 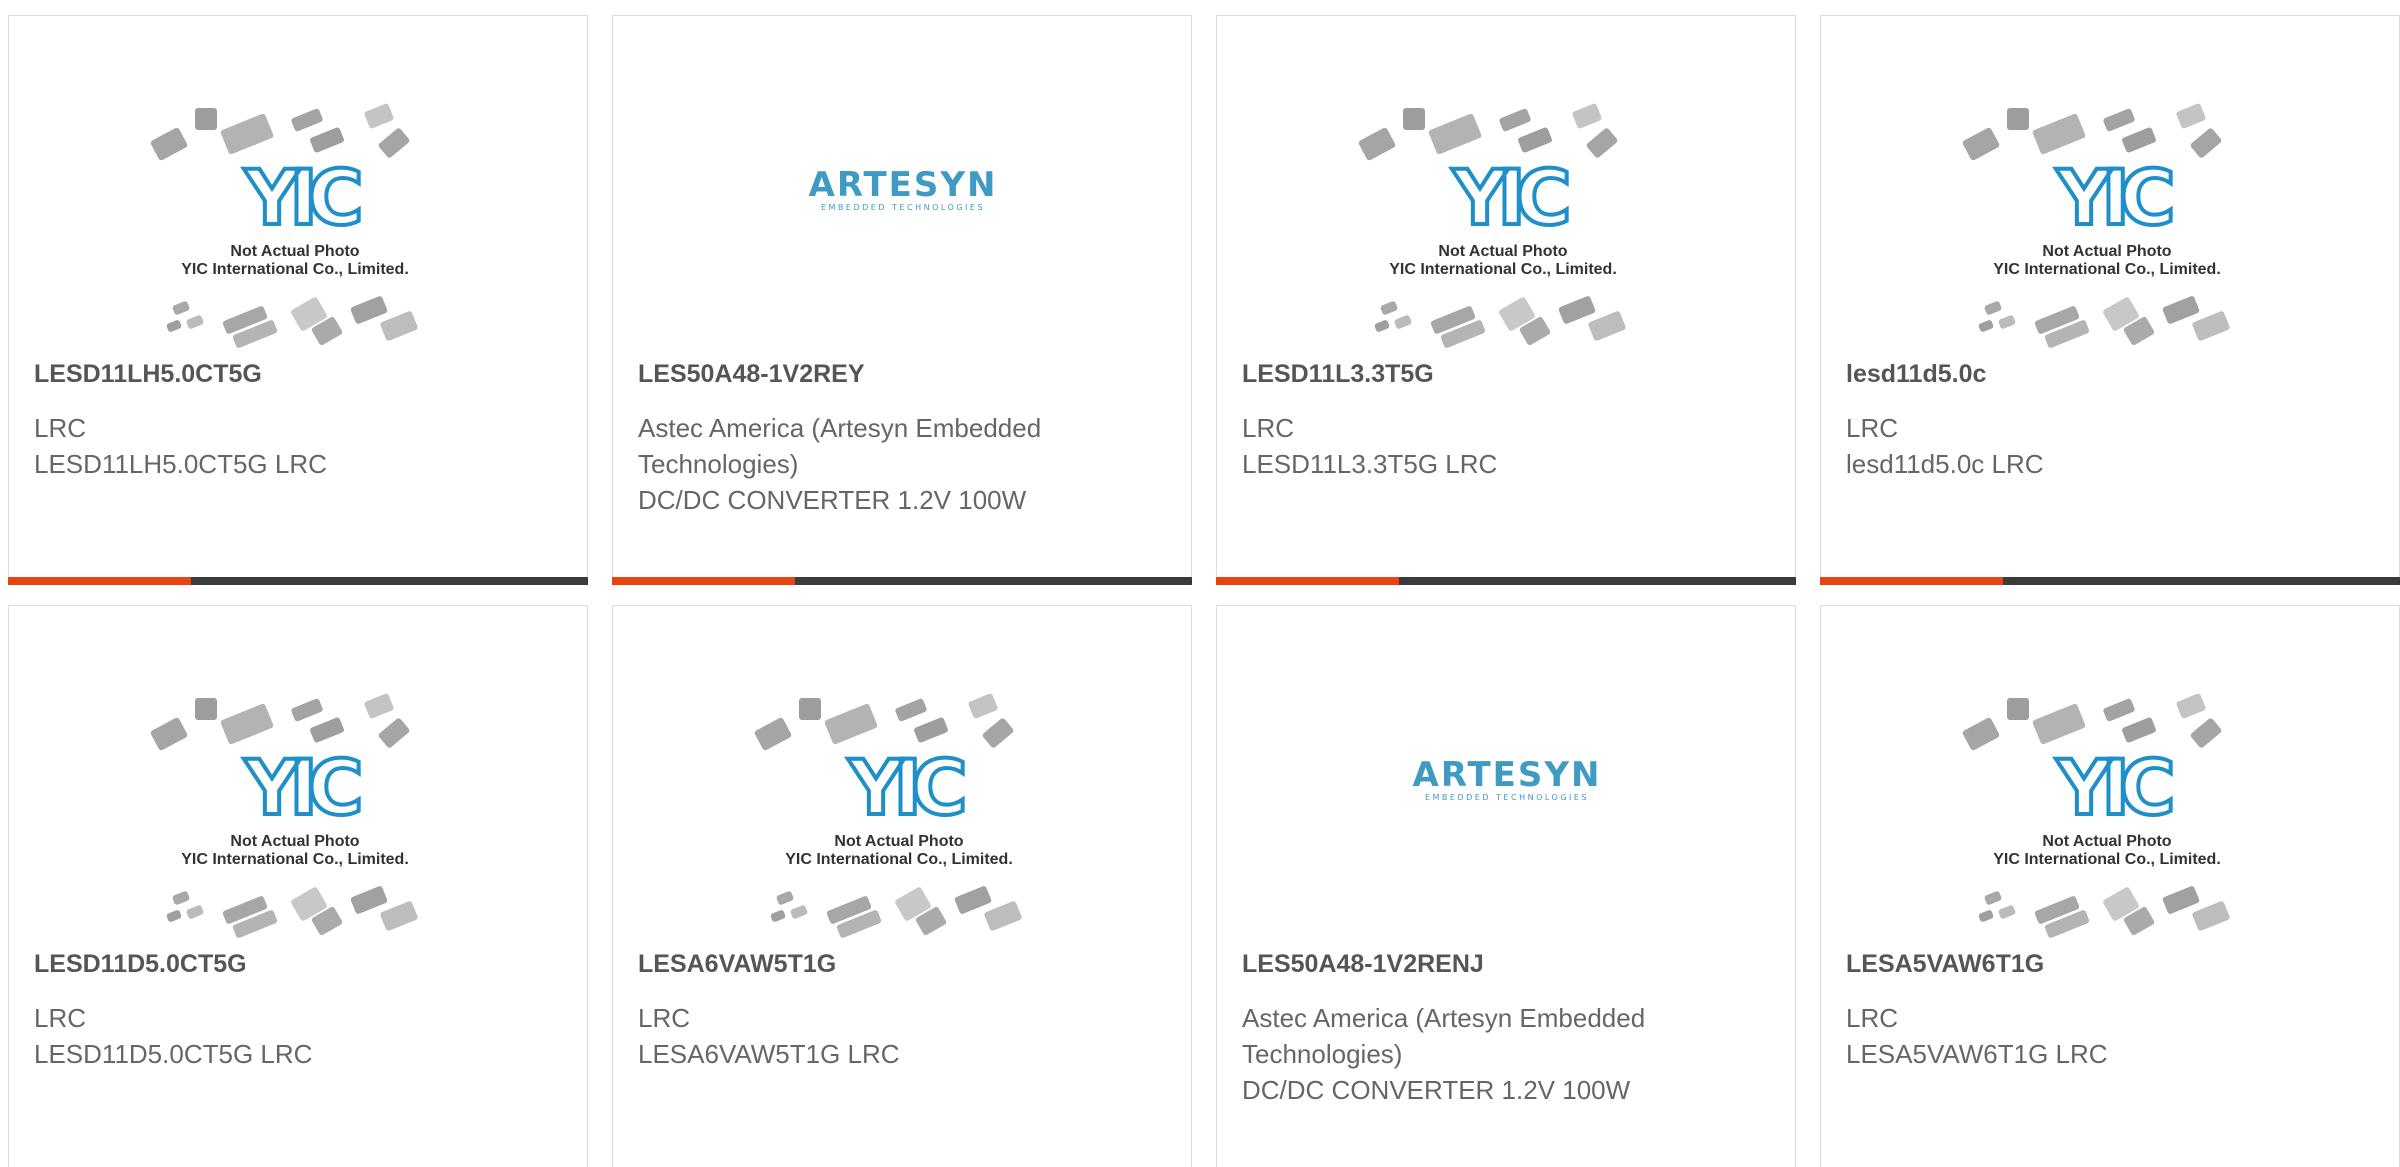 What do you see at coordinates (173, 1054) in the screenshot?
I see `product-description: LESD11D5.0CT5G LRC` at bounding box center [173, 1054].